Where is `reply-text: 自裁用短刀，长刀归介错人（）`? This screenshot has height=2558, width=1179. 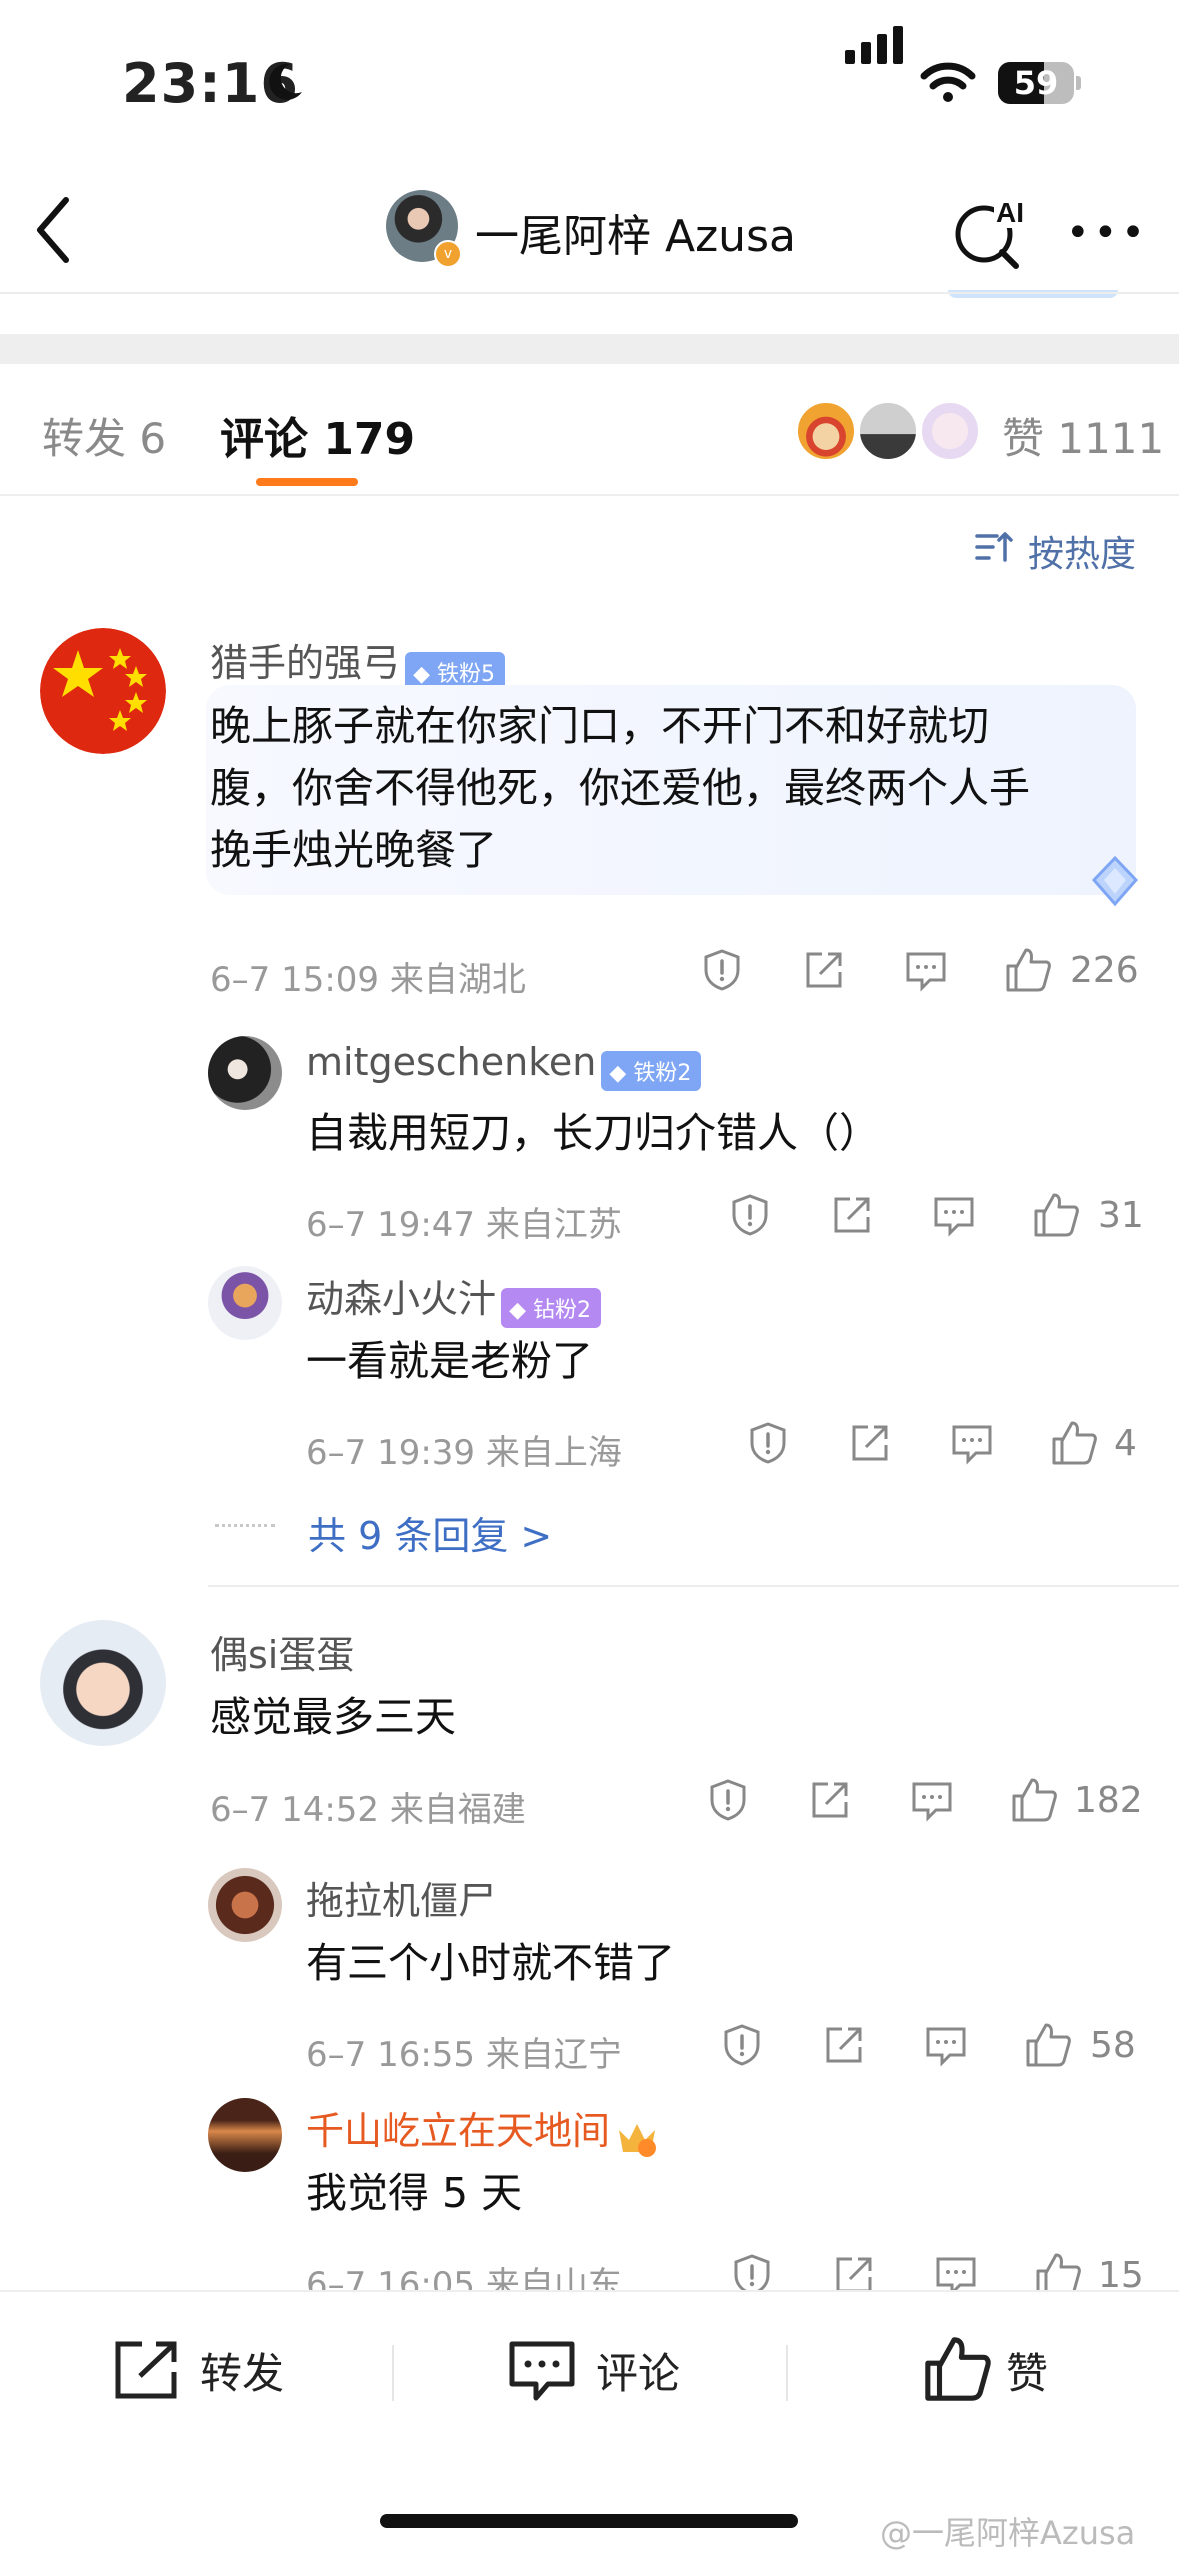 reply-text: 自裁用短刀，长刀归介错人（） is located at coordinates (593, 1133).